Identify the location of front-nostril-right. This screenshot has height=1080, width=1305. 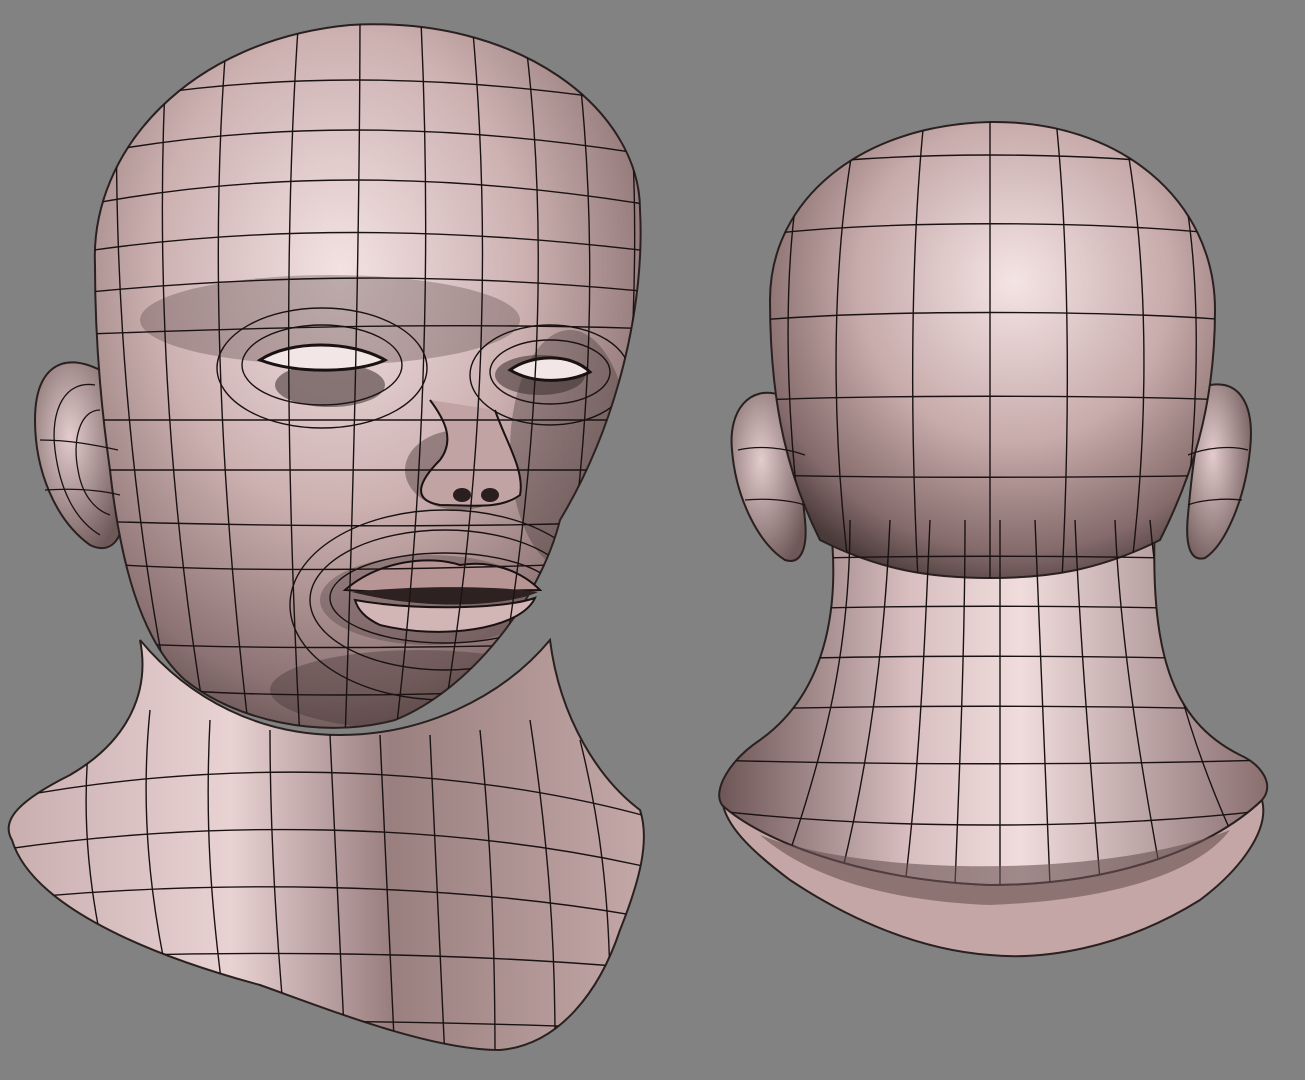
(490, 495).